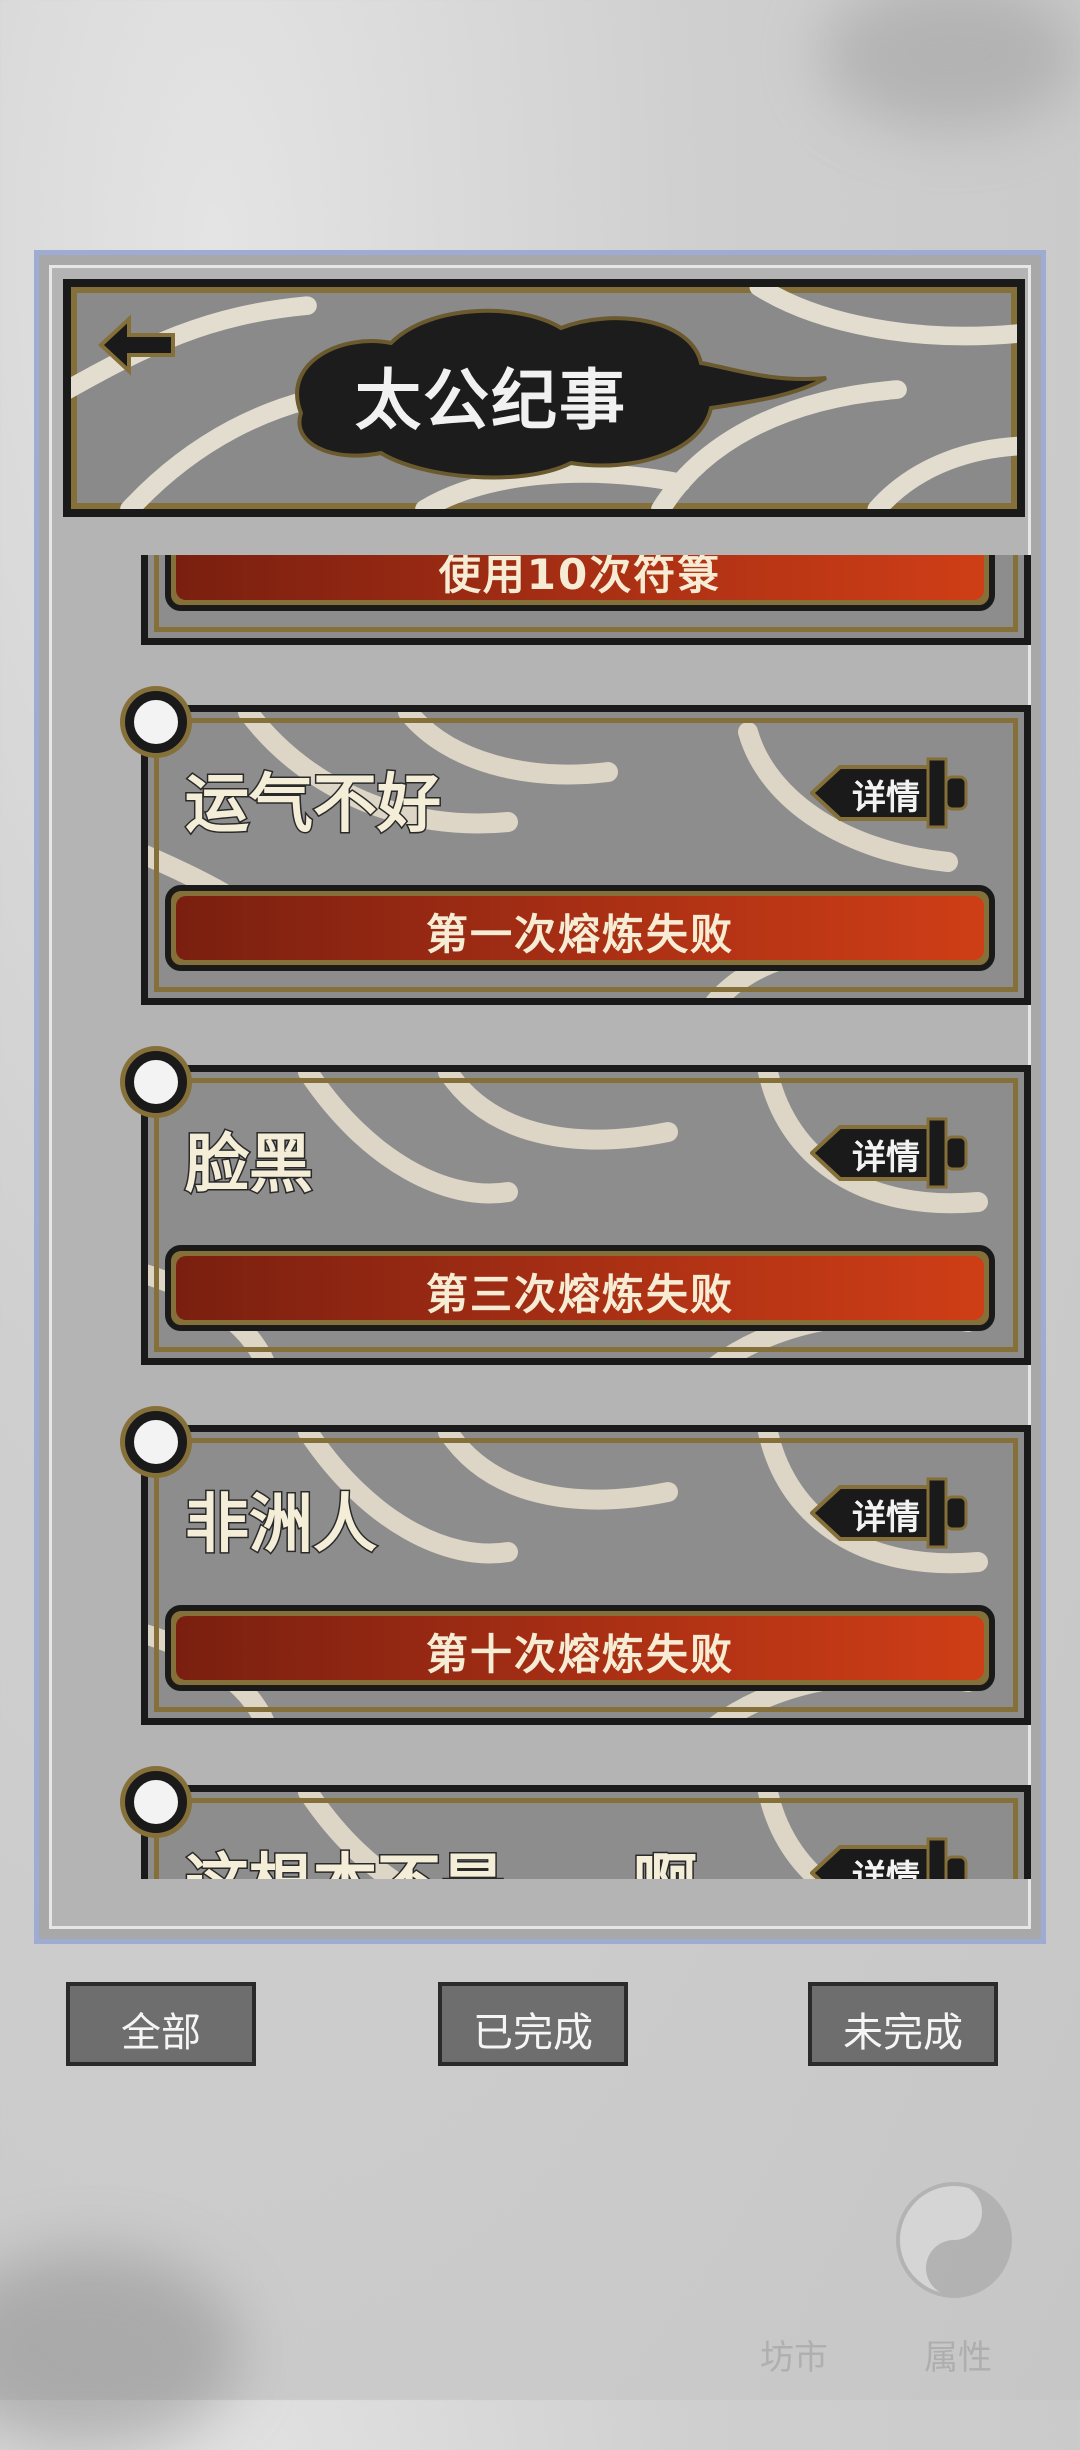 Image resolution: width=1080 pixels, height=2450 pixels. Describe the element at coordinates (579, 1654) in the screenshot. I see `condition-text: 第十次熔炼失败` at that location.